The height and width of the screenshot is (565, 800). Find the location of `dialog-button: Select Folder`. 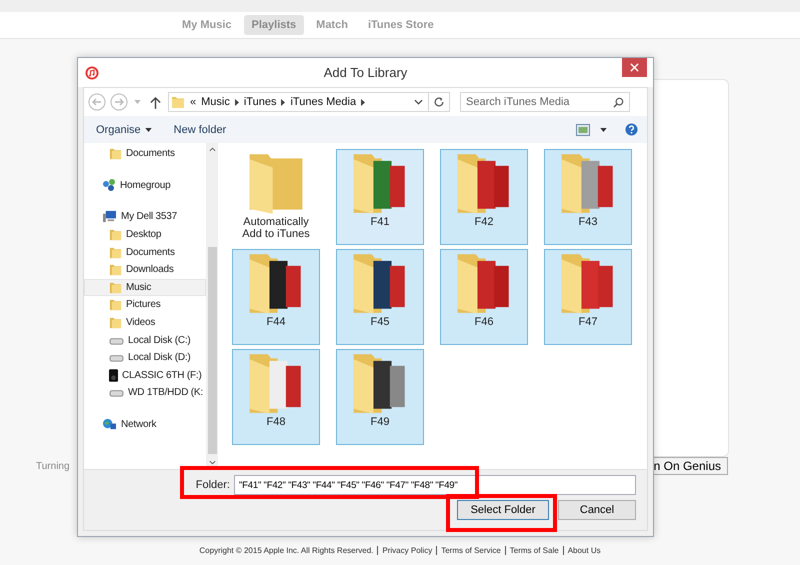

dialog-button: Select Folder is located at coordinates (503, 510).